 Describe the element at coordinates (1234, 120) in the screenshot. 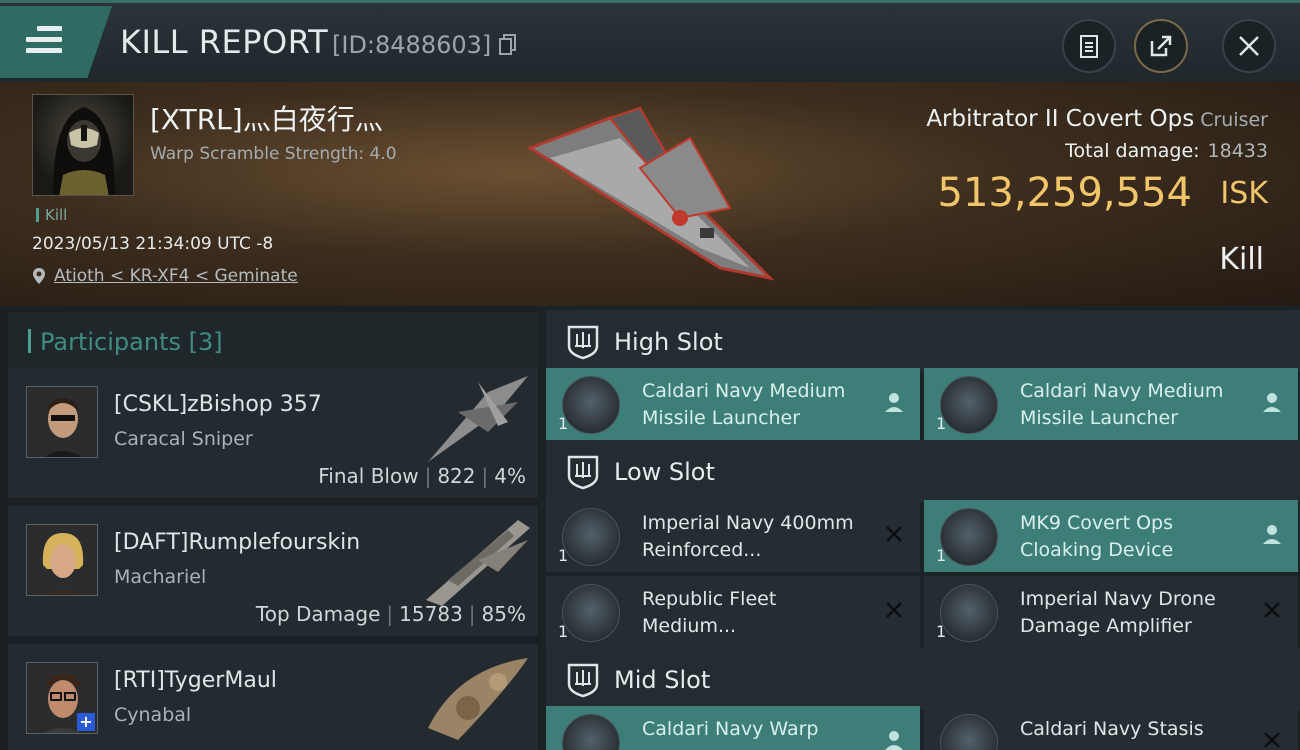

I see `ship-class: Cruiser` at that location.